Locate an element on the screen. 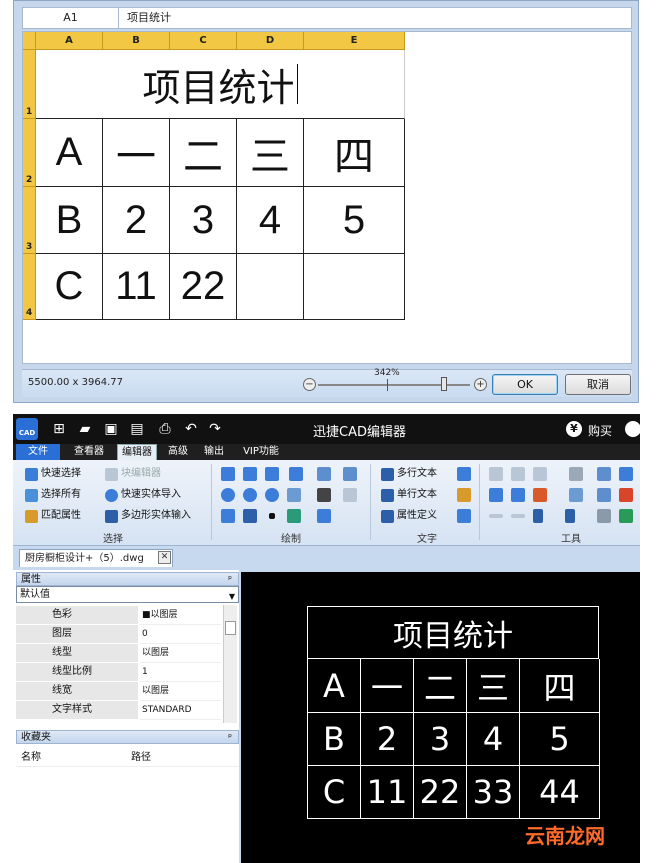  zoom-slider-thumb is located at coordinates (444, 384).